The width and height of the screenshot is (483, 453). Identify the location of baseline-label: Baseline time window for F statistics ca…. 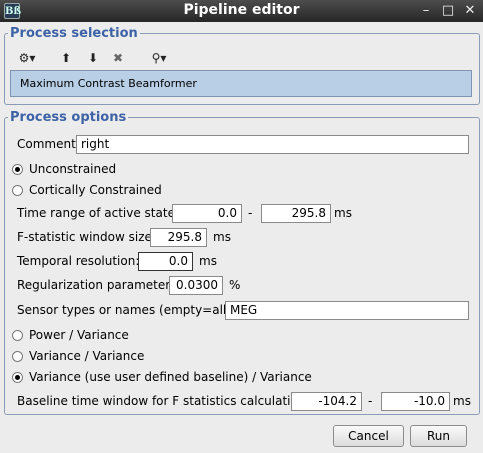
(163, 401).